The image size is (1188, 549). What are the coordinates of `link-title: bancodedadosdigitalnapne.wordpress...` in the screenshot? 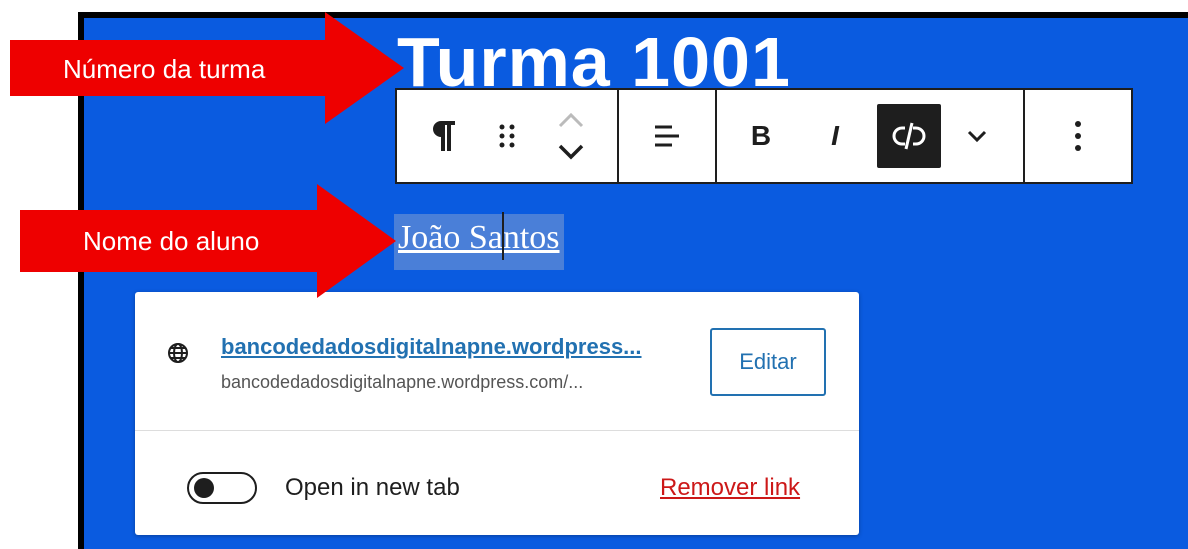 It's located at (431, 347).